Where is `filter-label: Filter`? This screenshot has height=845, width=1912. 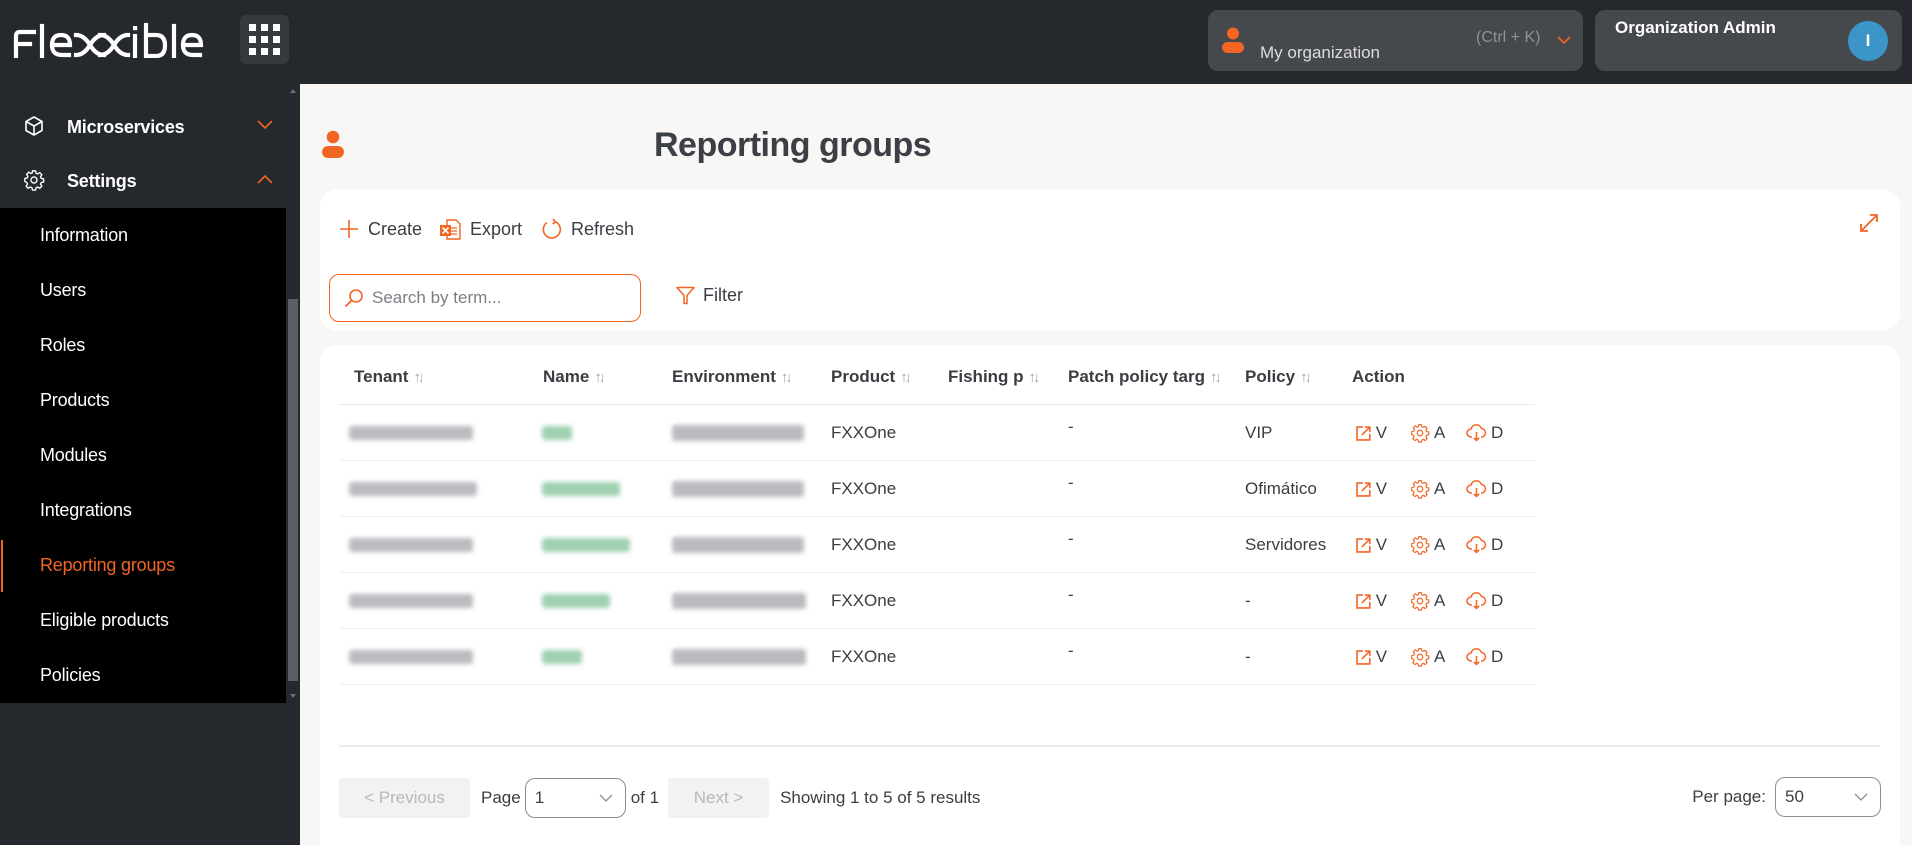 filter-label: Filter is located at coordinates (723, 295).